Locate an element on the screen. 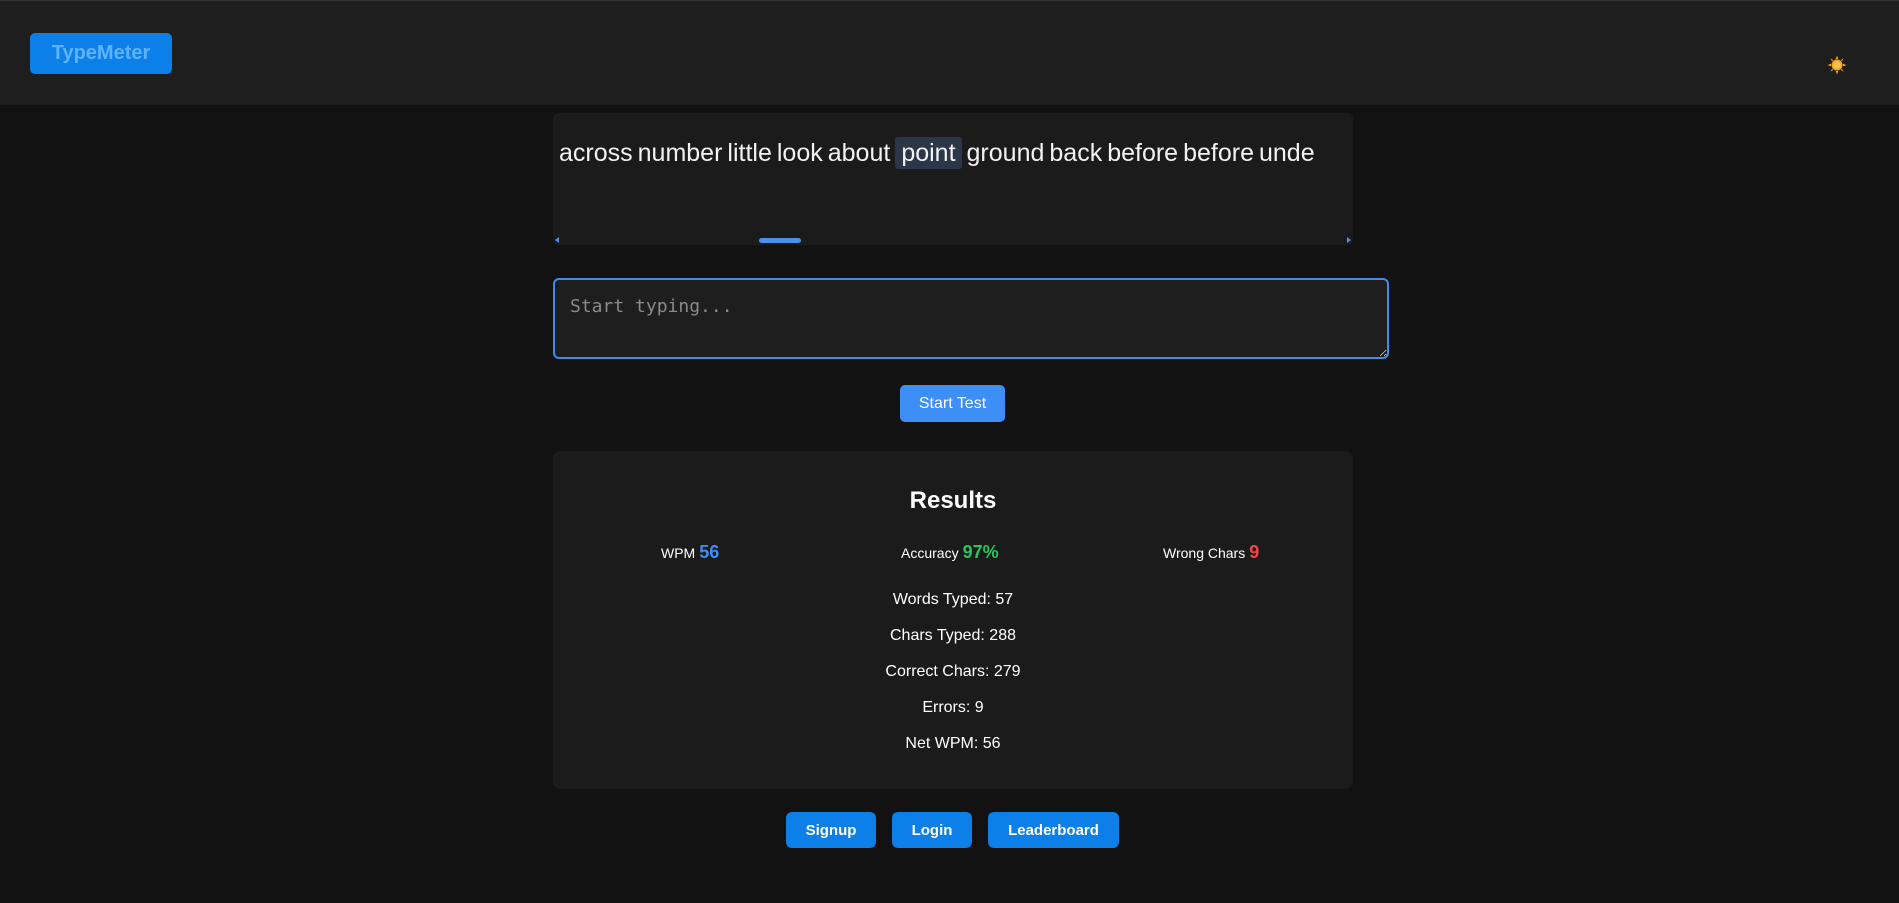  typing-input is located at coordinates (971, 318).